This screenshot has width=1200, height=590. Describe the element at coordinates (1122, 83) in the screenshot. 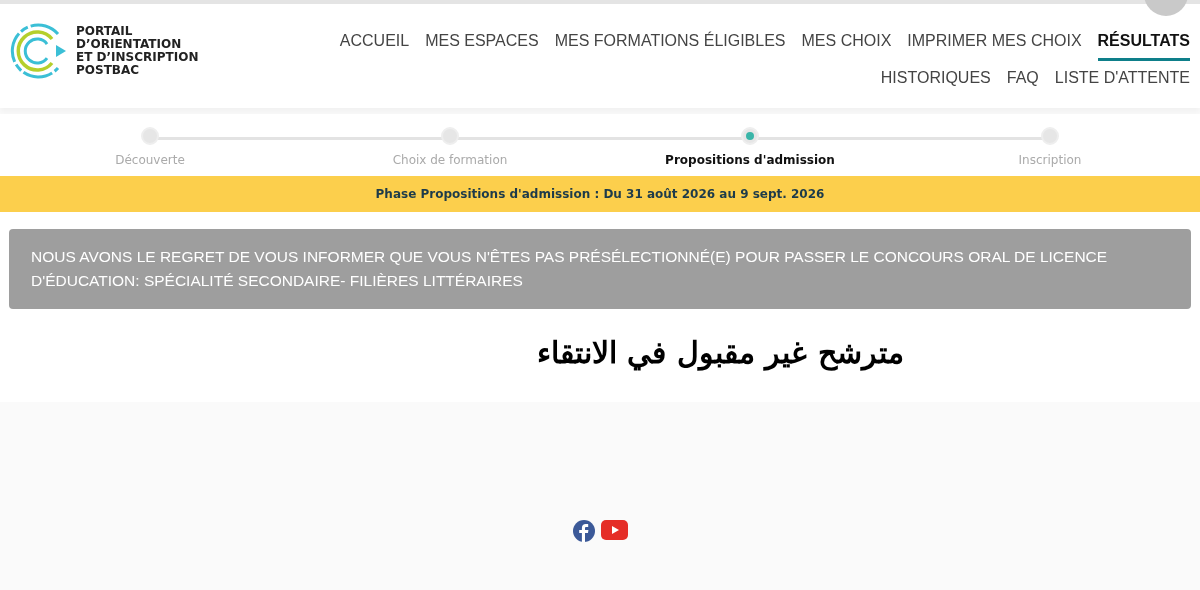

I see `nav-link: LISTE D'ATTENTE` at that location.